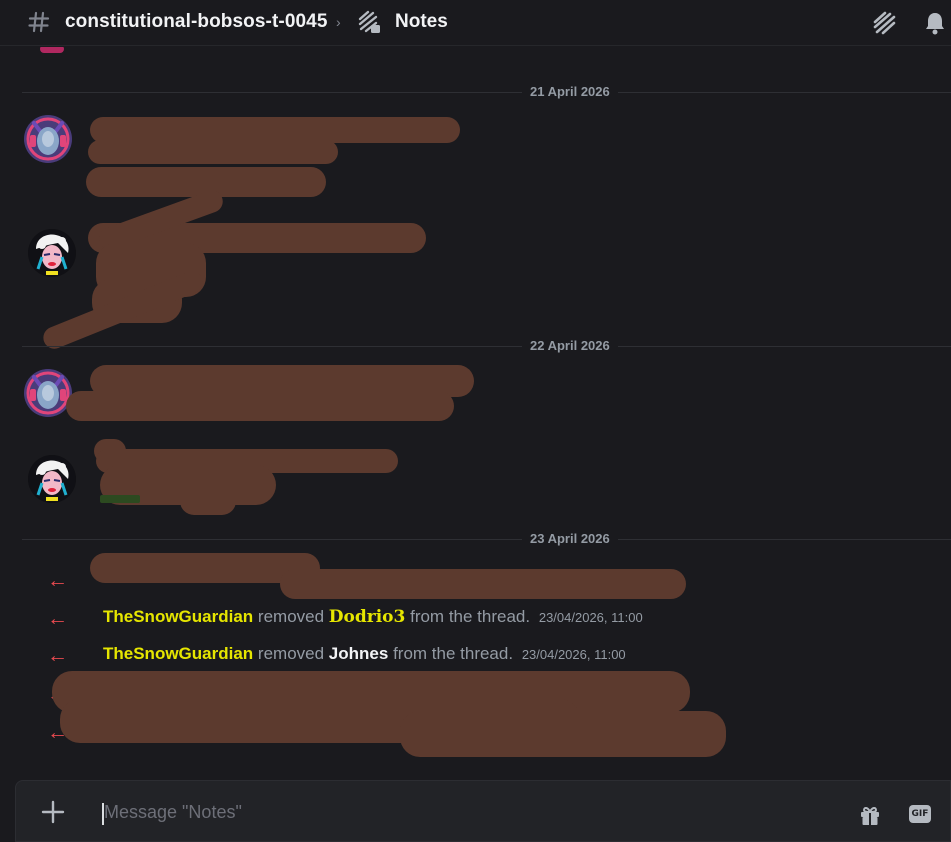 This screenshot has height=842, width=951. I want to click on hash-icon, so click(39, 22).